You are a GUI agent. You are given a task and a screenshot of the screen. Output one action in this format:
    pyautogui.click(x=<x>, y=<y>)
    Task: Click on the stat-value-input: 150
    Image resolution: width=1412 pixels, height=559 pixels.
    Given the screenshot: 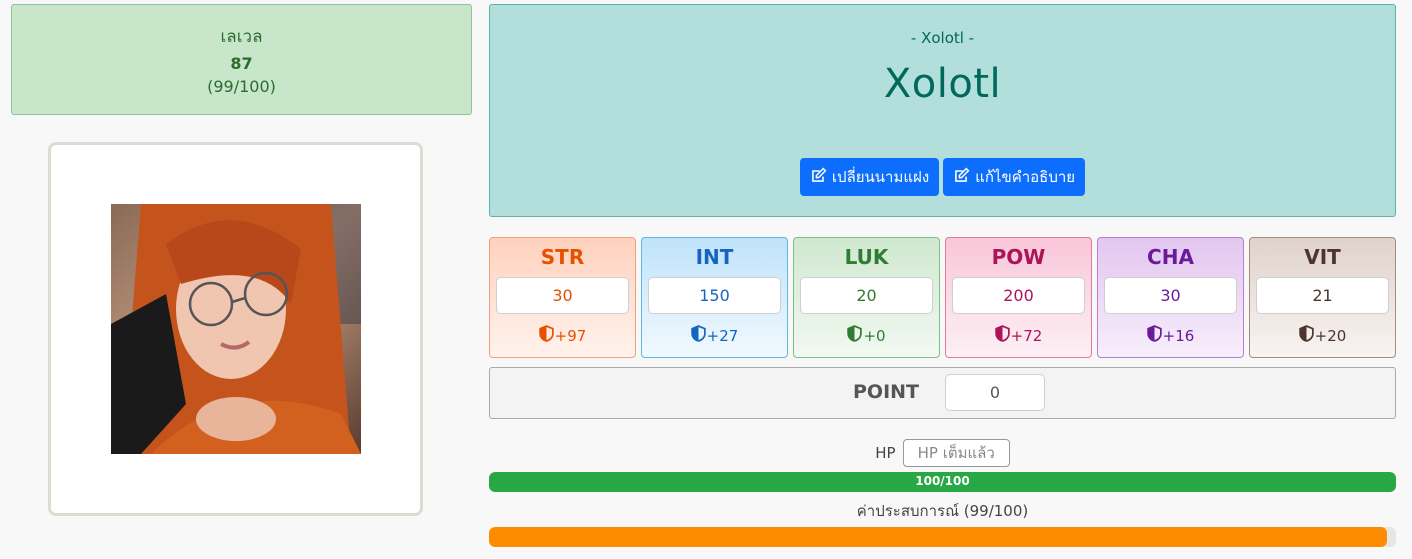 What is the action you would take?
    pyautogui.click(x=714, y=295)
    